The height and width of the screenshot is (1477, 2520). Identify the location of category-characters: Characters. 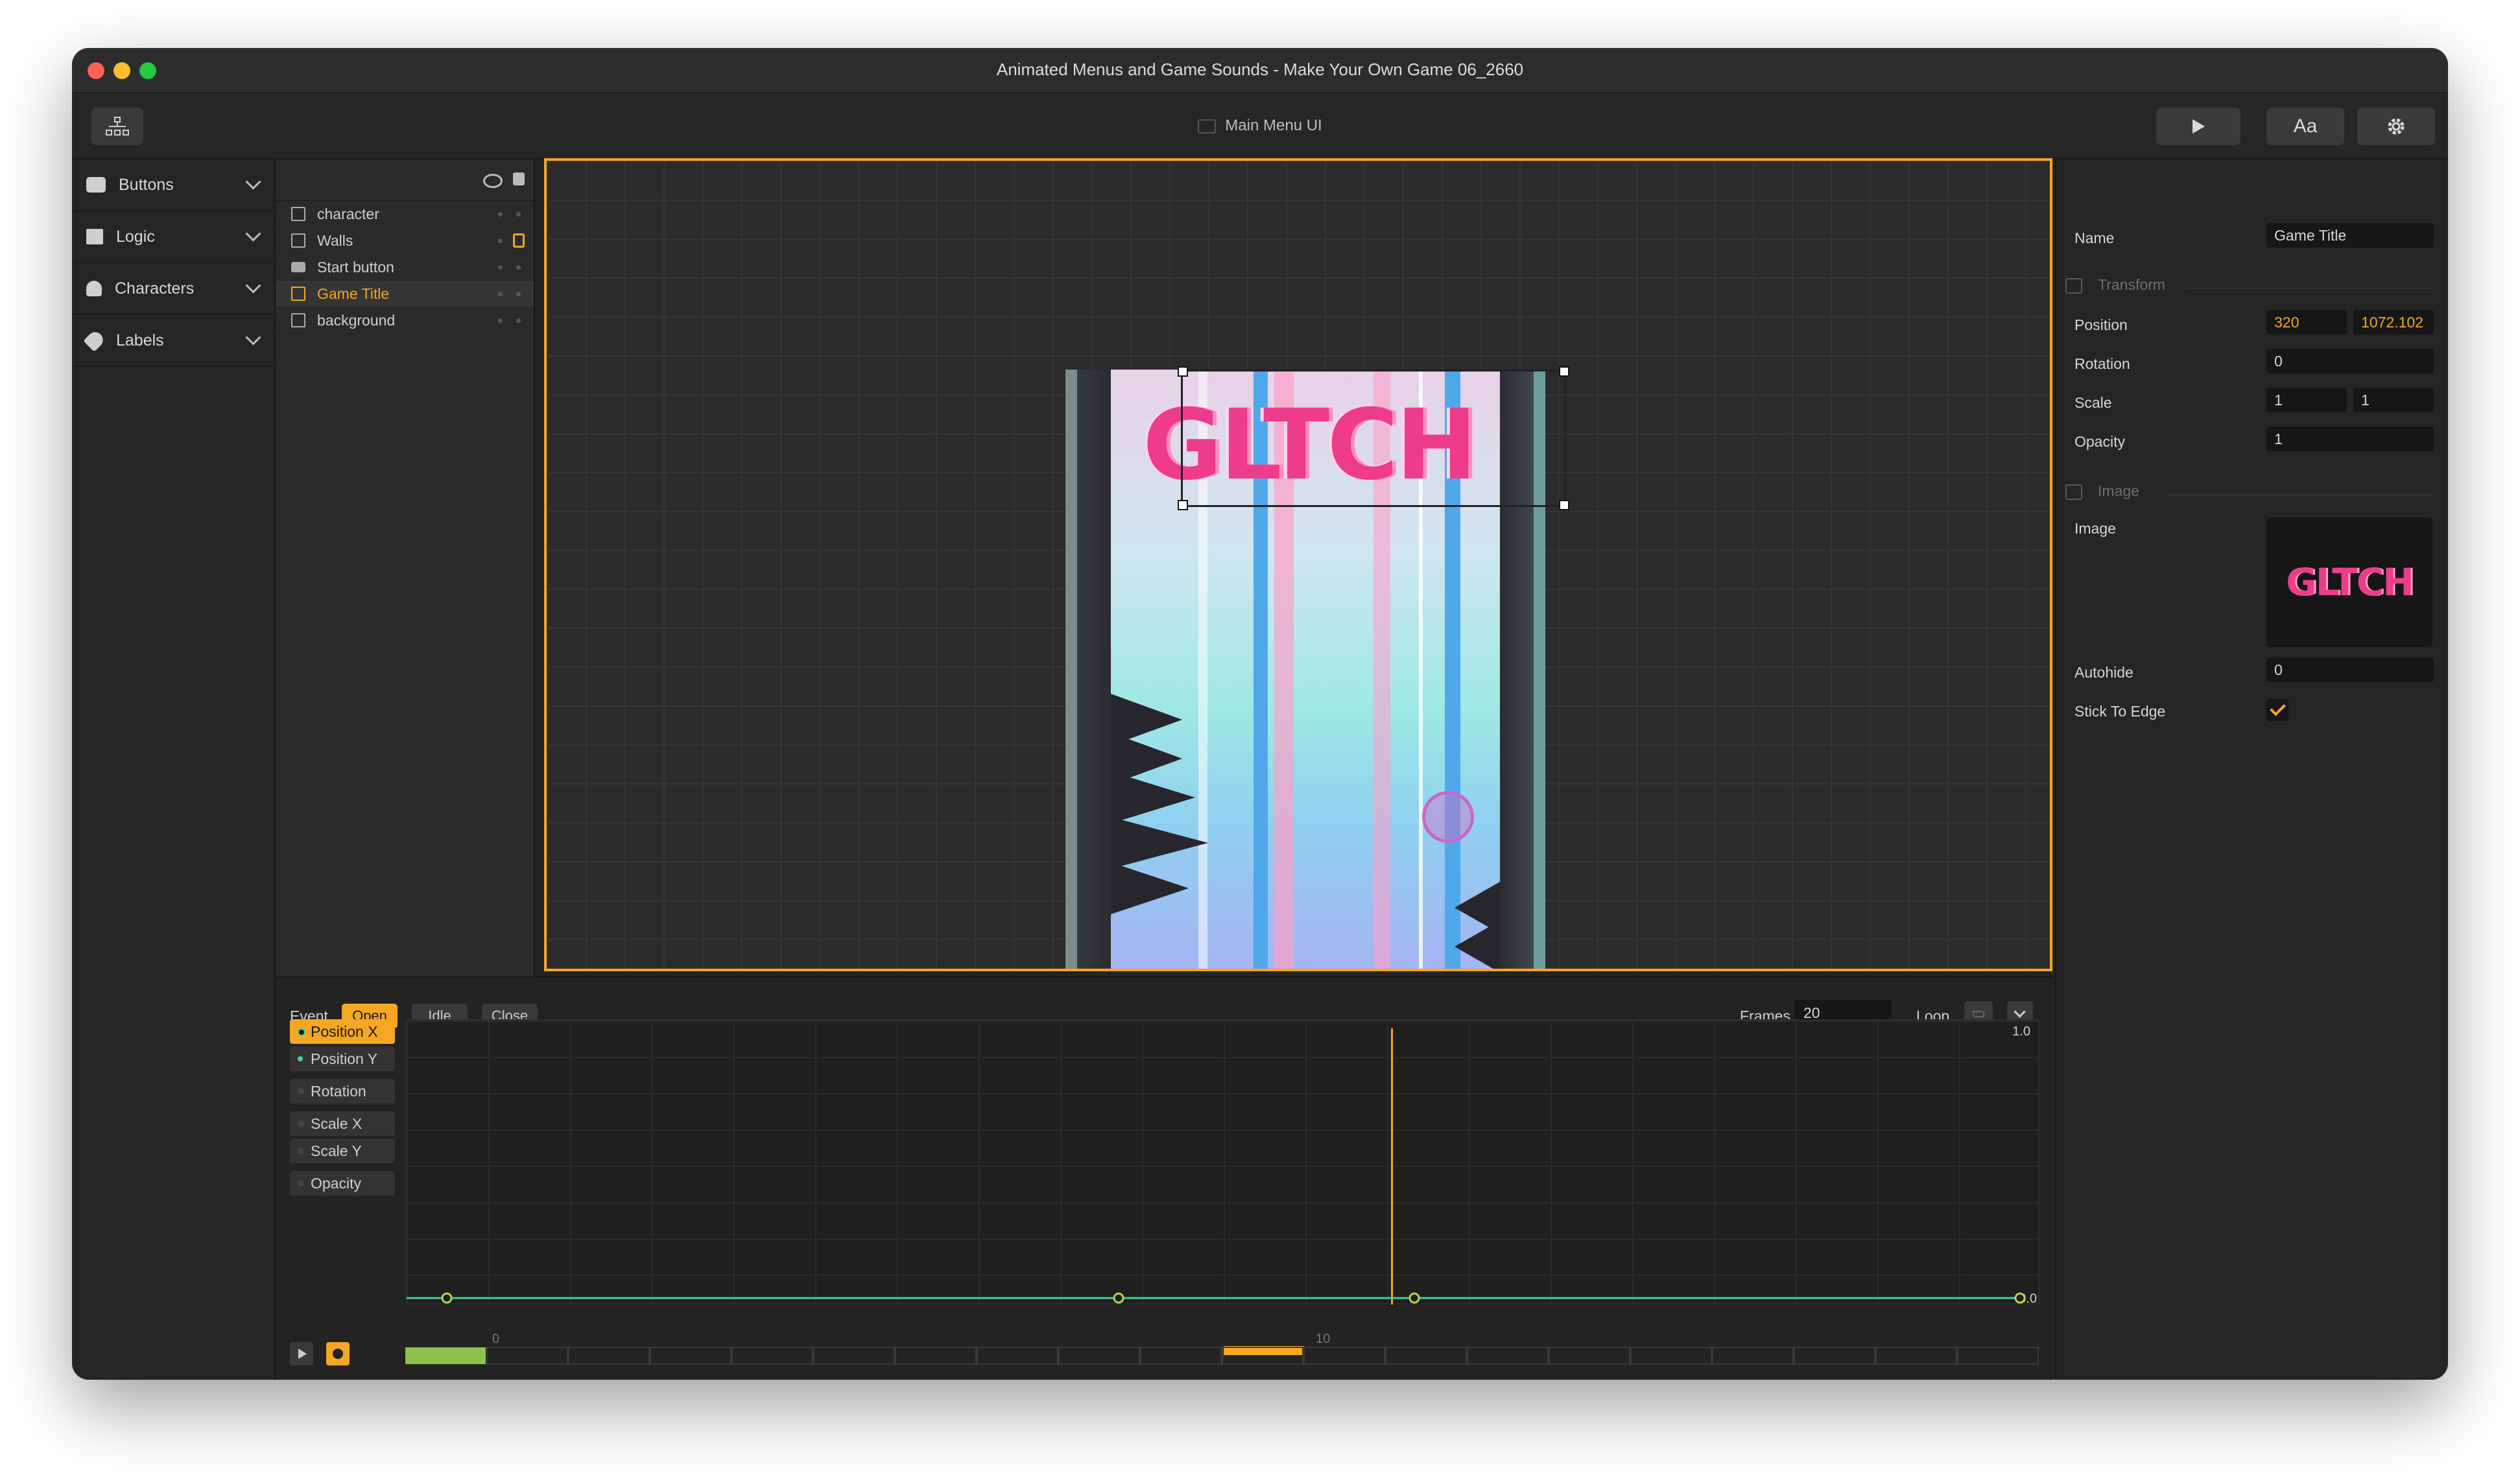
(173, 289).